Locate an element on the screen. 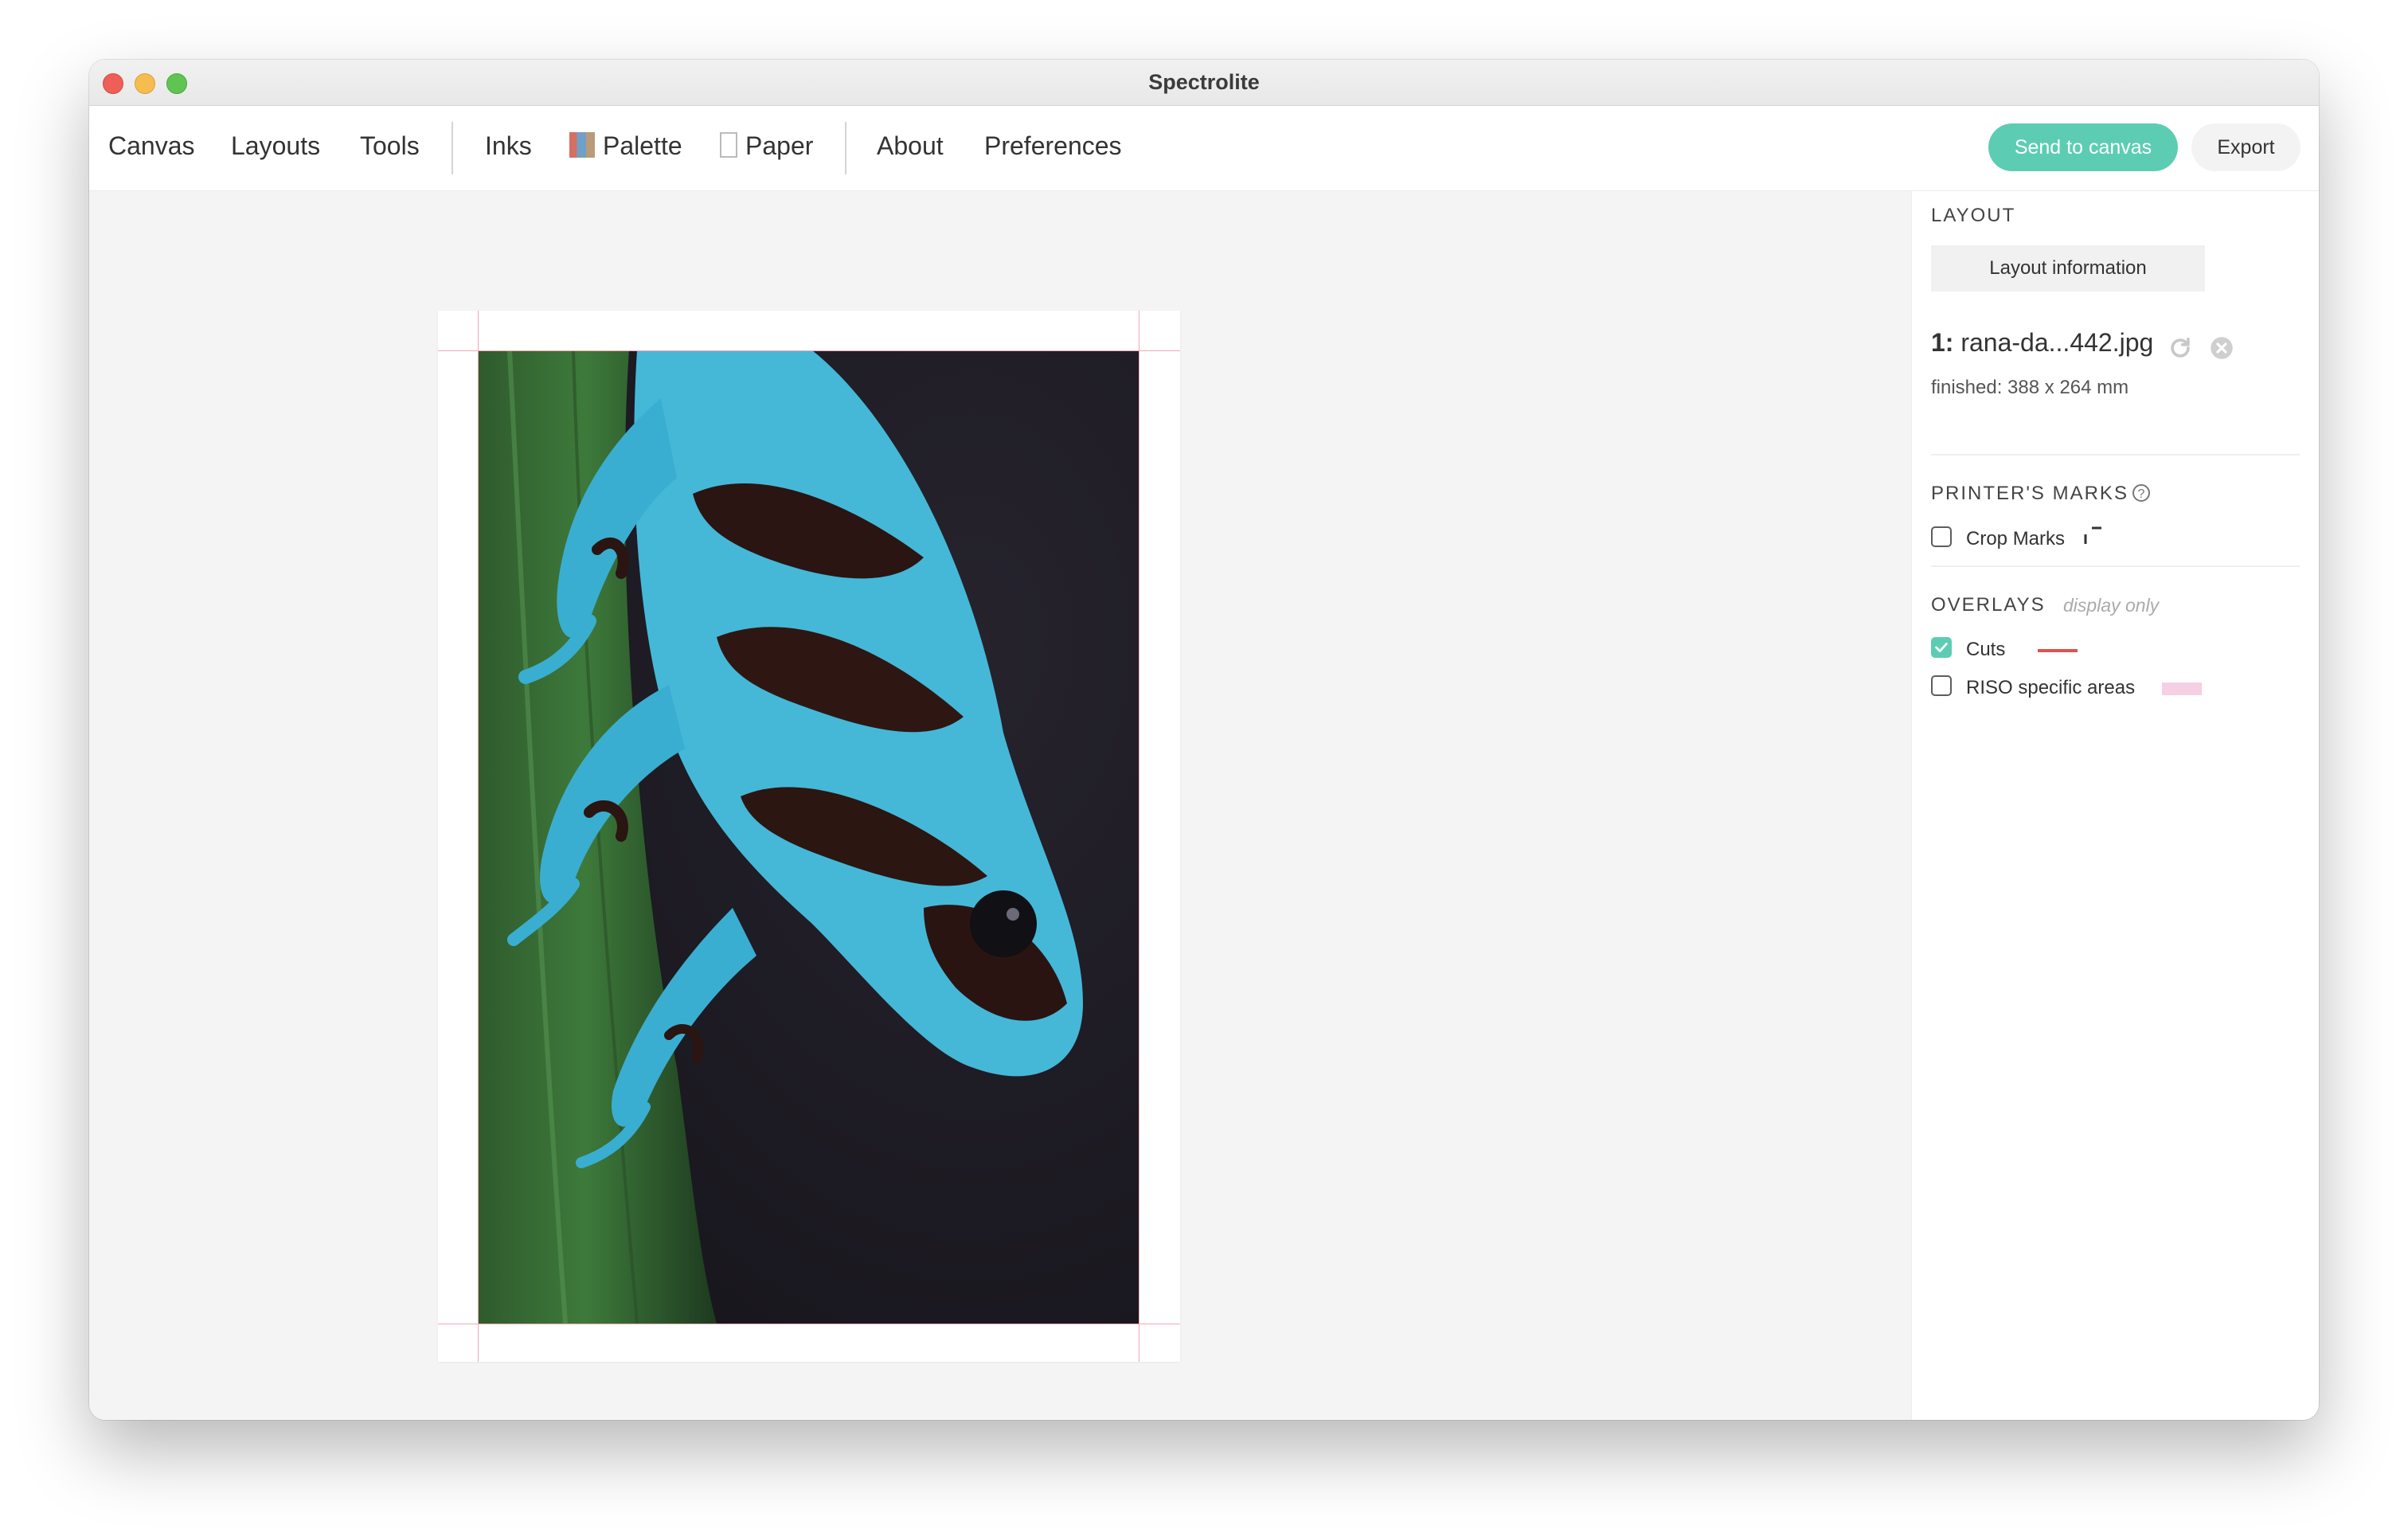 The height and width of the screenshot is (1537, 2408). cuts-checkbox is located at coordinates (1941, 647).